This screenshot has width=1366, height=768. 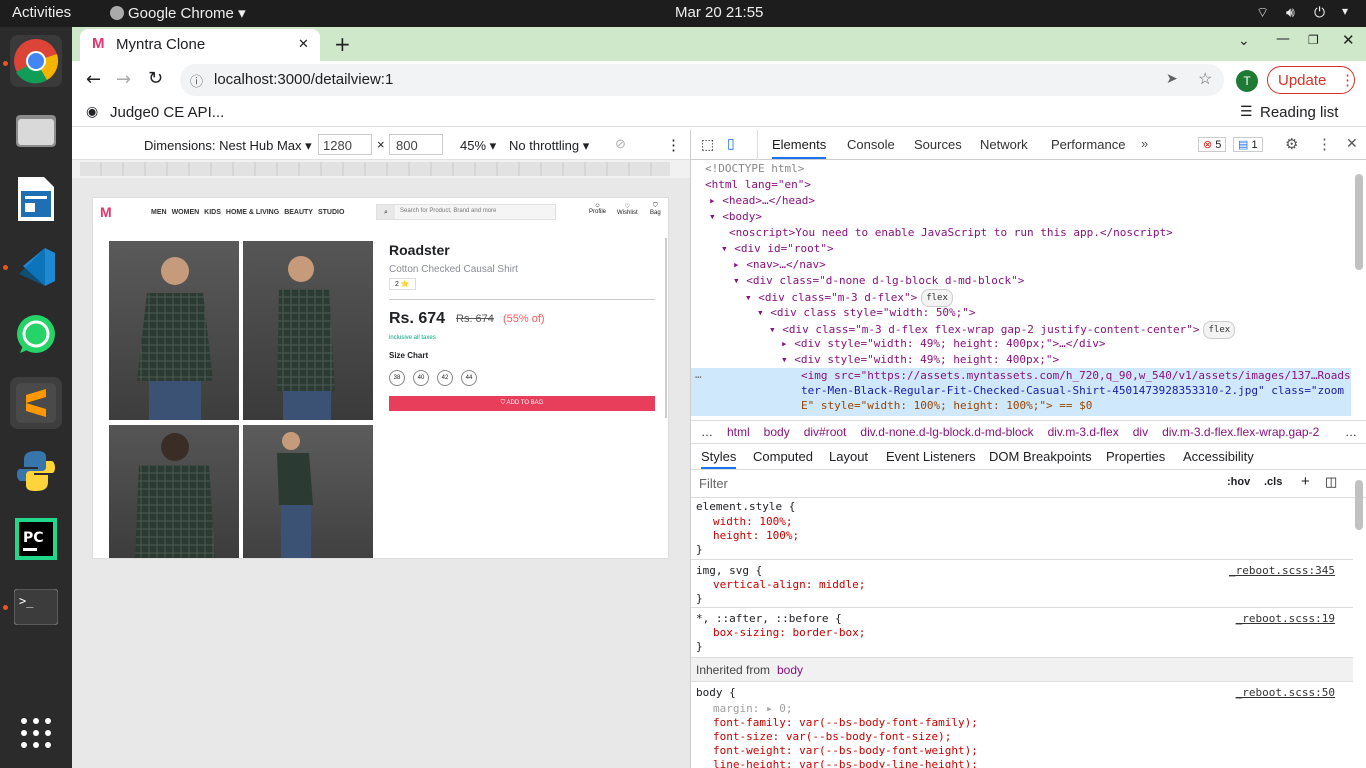 What do you see at coordinates (752, 709) in the screenshot?
I see `rule-prop: margin: ▸ 0;` at bounding box center [752, 709].